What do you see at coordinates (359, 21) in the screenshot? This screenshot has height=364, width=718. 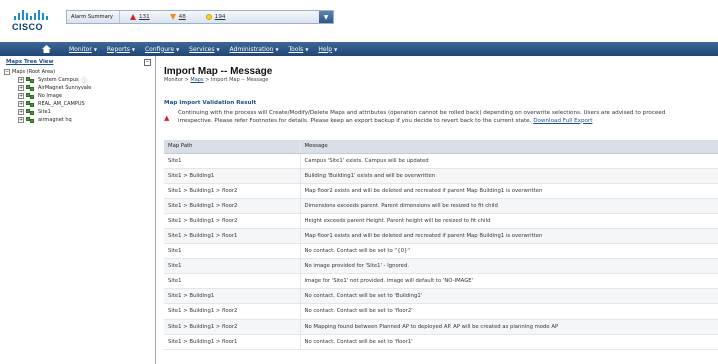 I see `top-header: CISCO Alarm Summary 131 48 194 ▼` at bounding box center [359, 21].